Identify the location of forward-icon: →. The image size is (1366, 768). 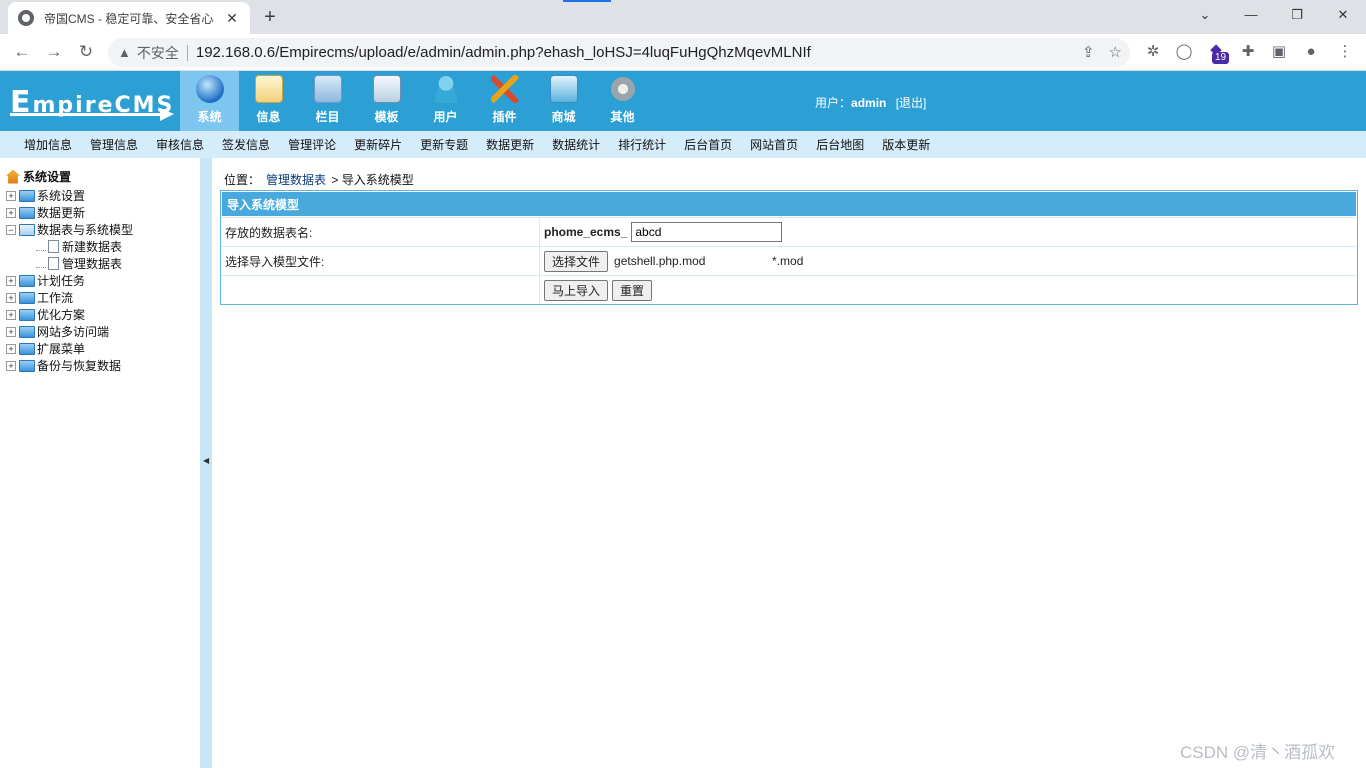
(54, 53).